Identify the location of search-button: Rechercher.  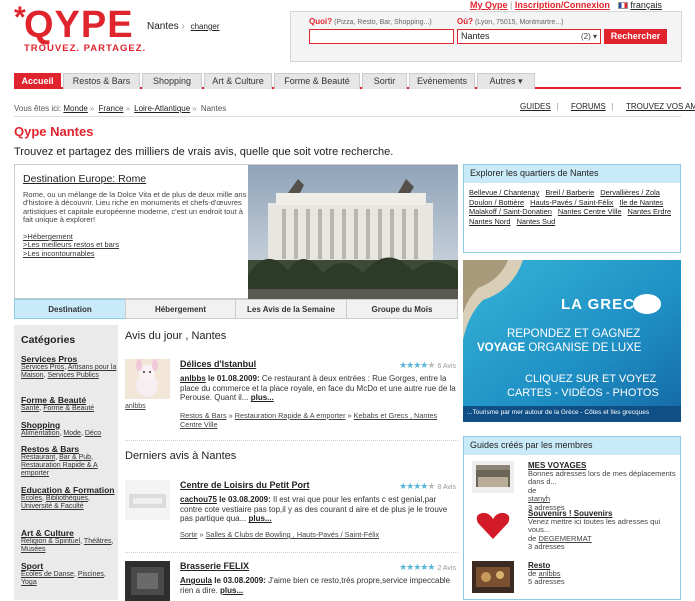
(635, 36).